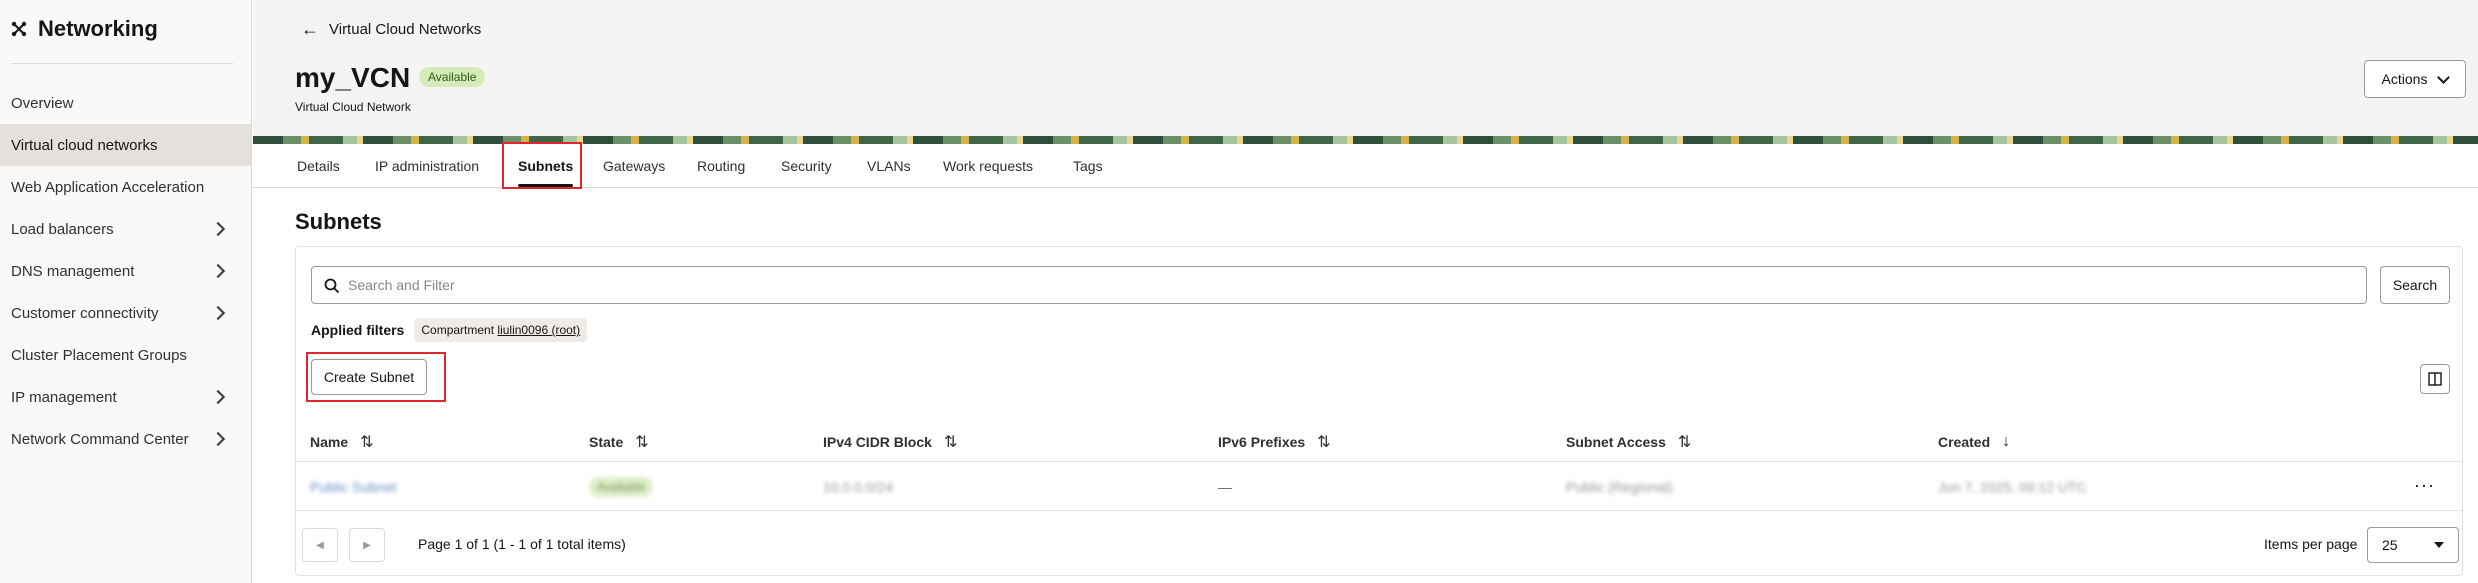 This screenshot has width=2478, height=583. I want to click on networking-icon, so click(19, 29).